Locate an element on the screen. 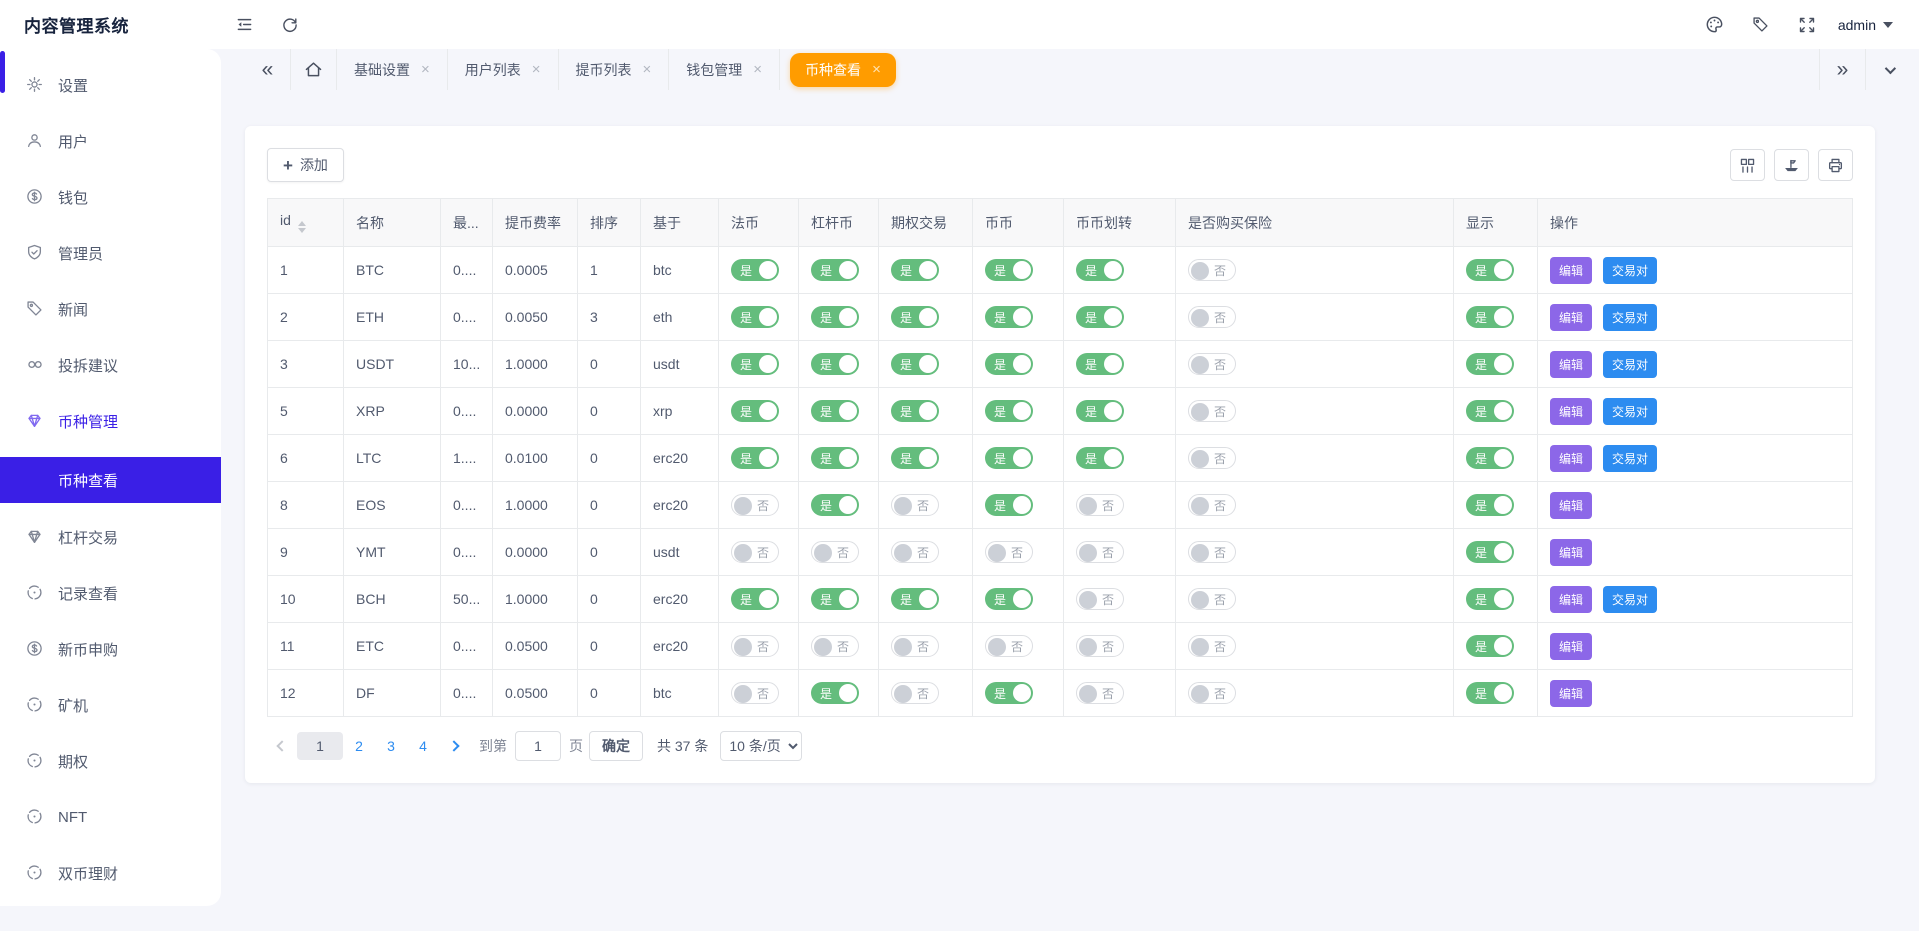  export-button is located at coordinates (1791, 165).